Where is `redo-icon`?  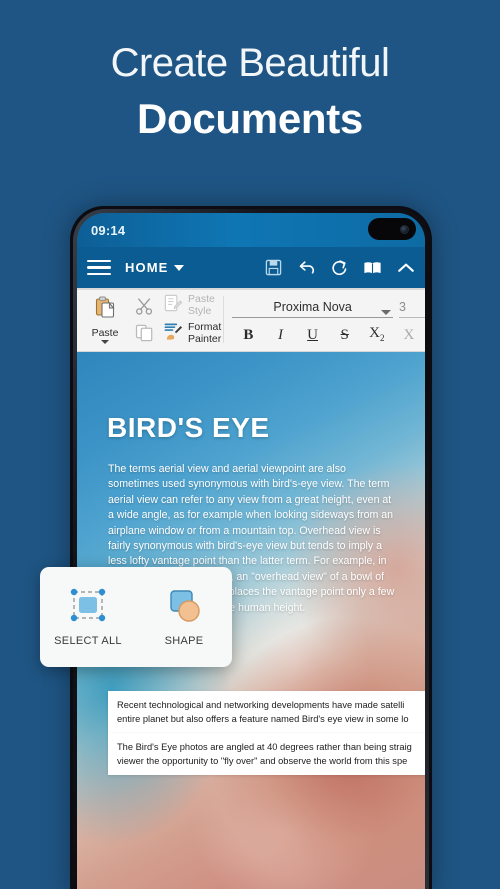
redo-icon is located at coordinates (339, 267).